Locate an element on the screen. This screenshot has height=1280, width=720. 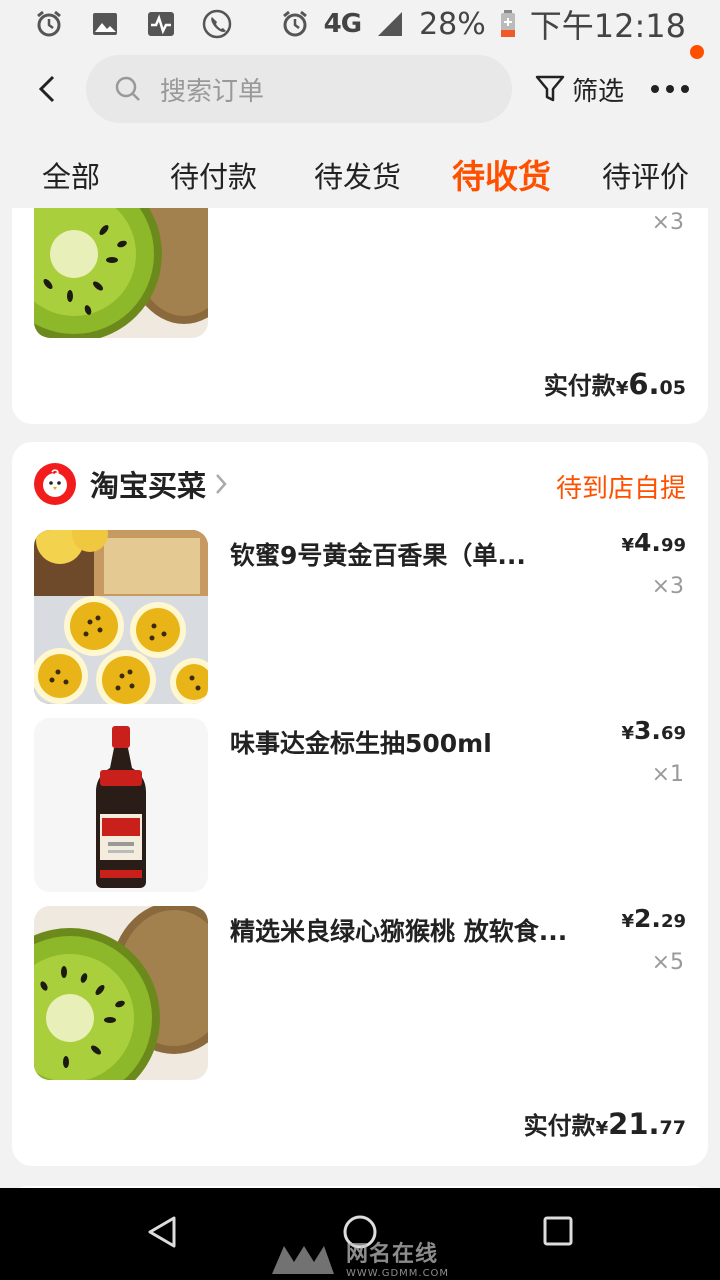
more-button is located at coordinates (676, 78).